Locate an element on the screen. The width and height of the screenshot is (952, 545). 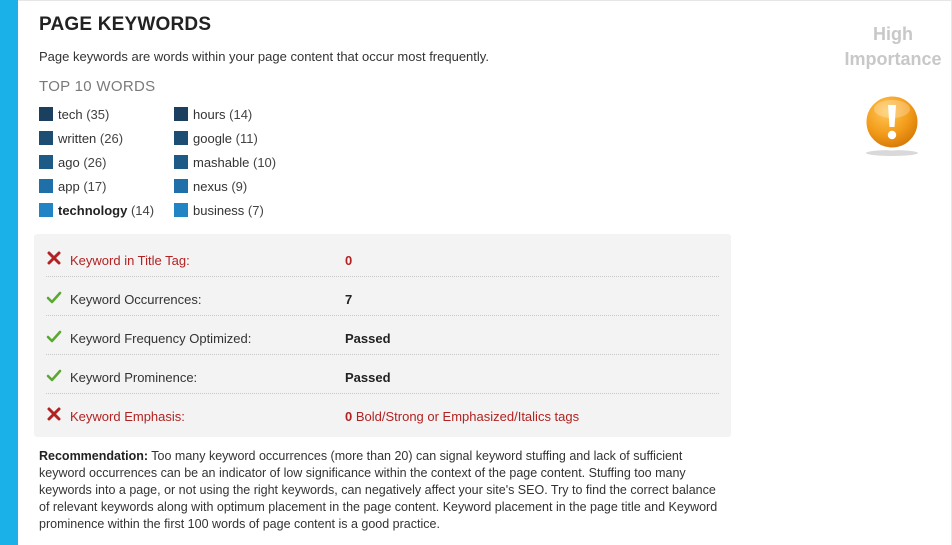
top-word-label: nexus is located at coordinates (210, 186).